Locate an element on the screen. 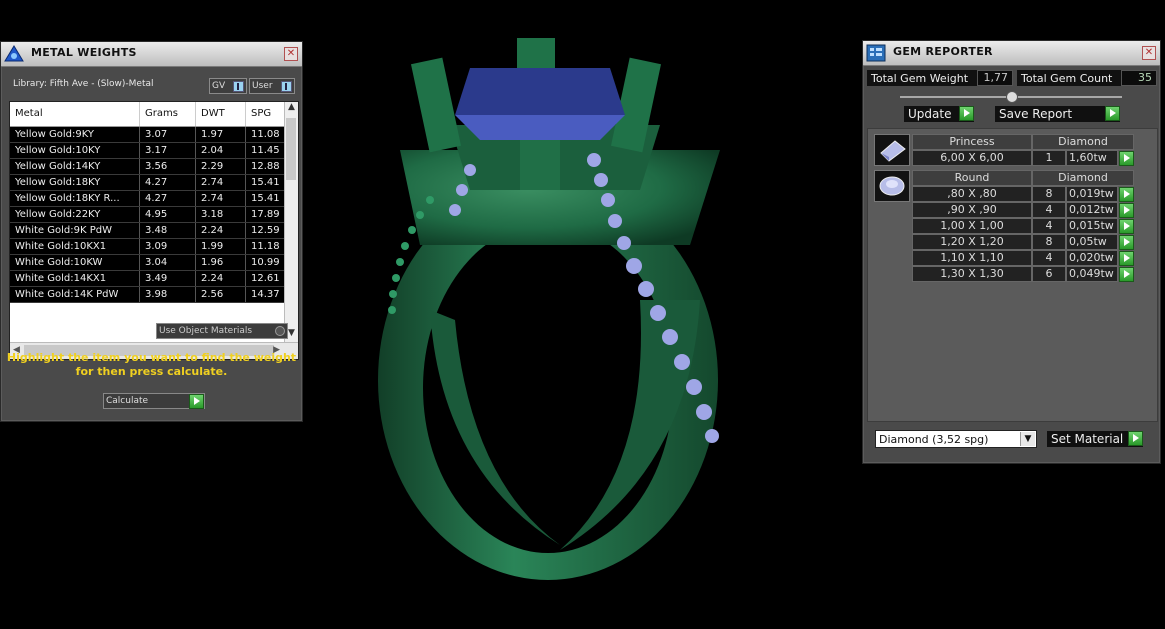 This screenshot has width=1165, height=629. gem-size-cell: 1,20 X 1,20 is located at coordinates (972, 242).